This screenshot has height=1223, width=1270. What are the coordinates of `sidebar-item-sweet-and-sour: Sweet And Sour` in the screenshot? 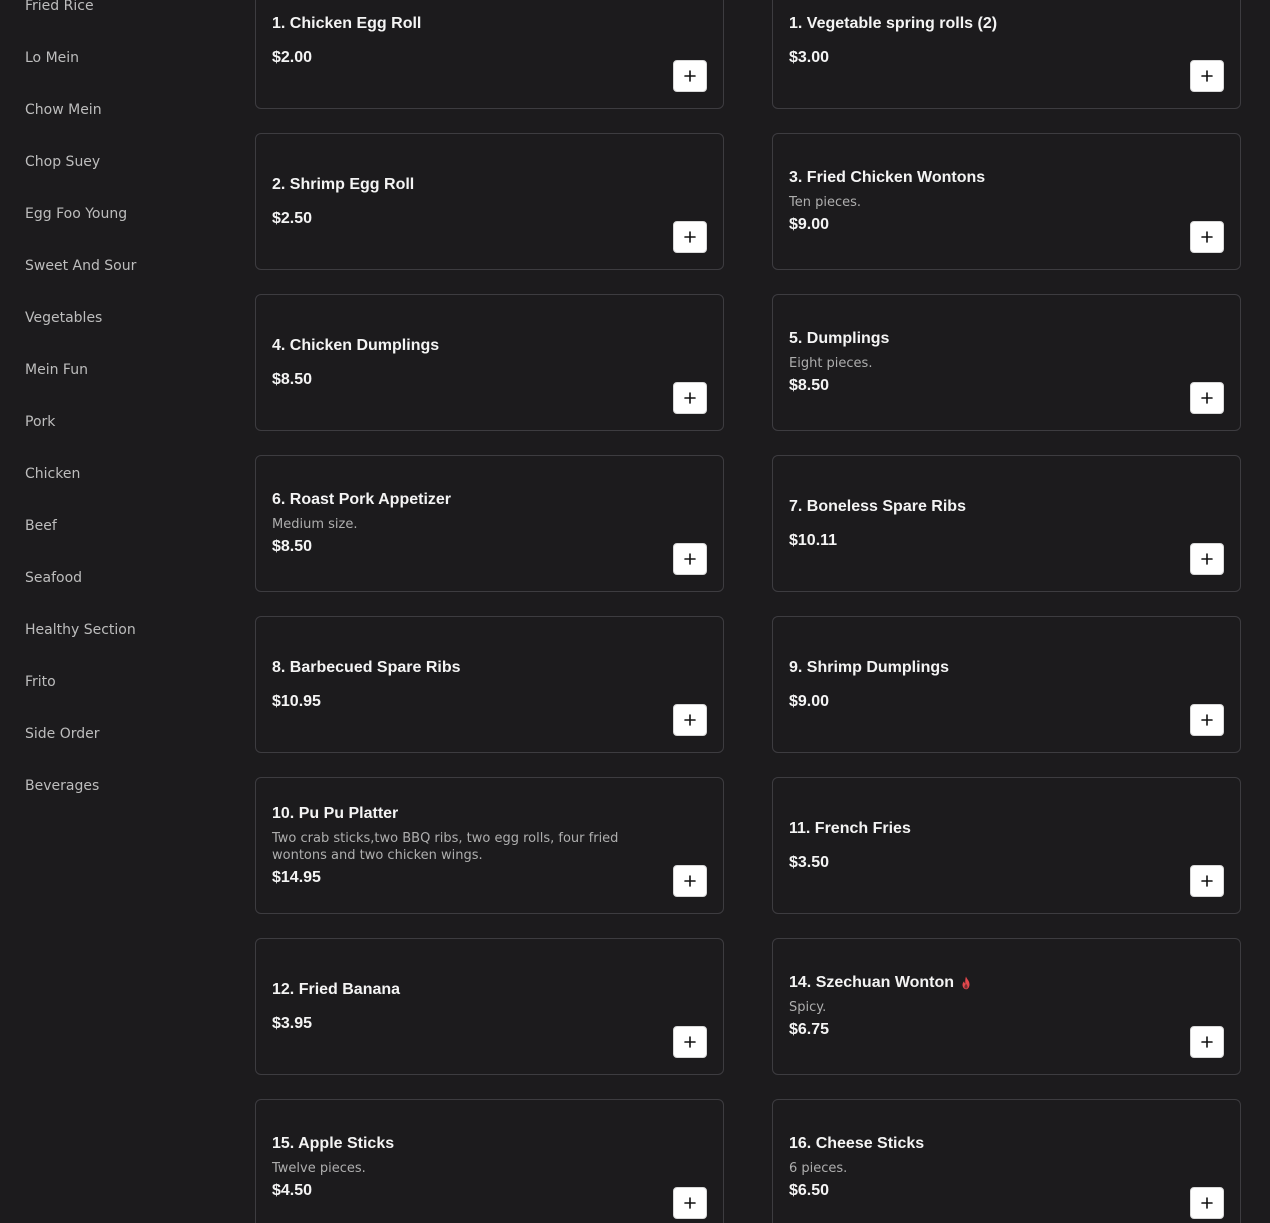 It's located at (80, 266).